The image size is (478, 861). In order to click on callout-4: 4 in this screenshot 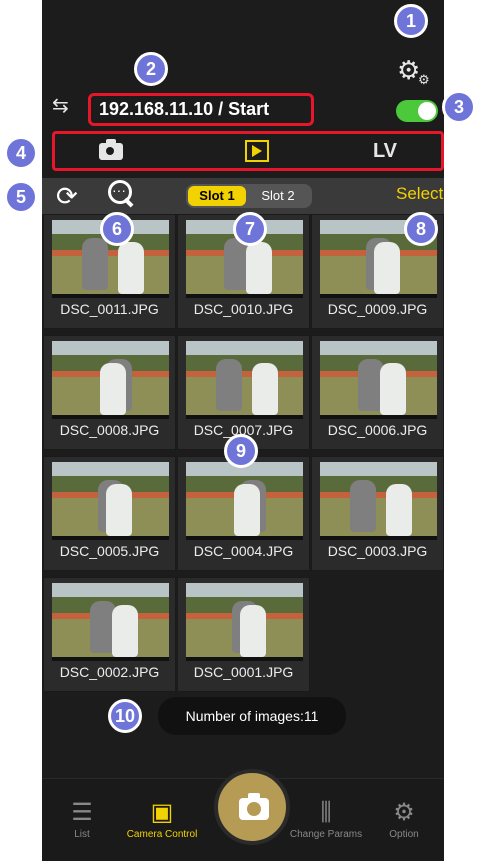, I will do `click(21, 153)`.